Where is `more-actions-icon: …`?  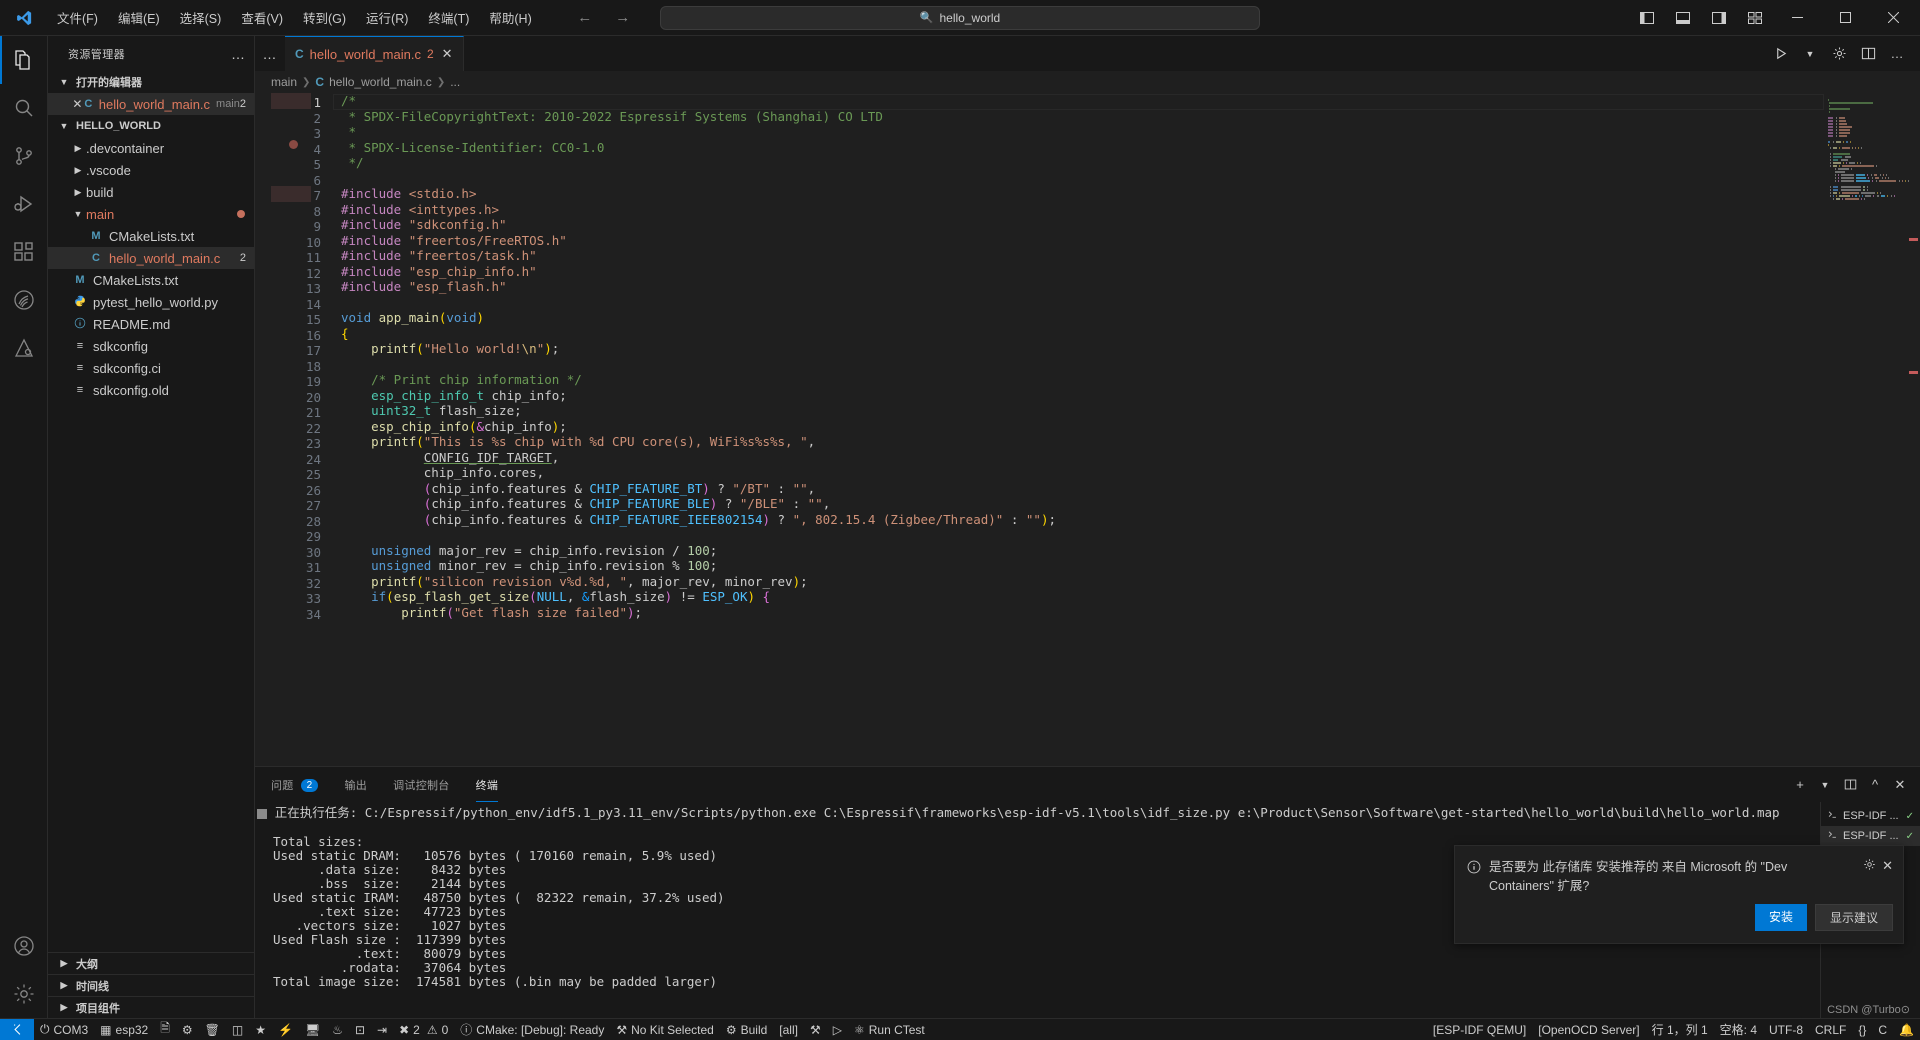 more-actions-icon: … is located at coordinates (1897, 54).